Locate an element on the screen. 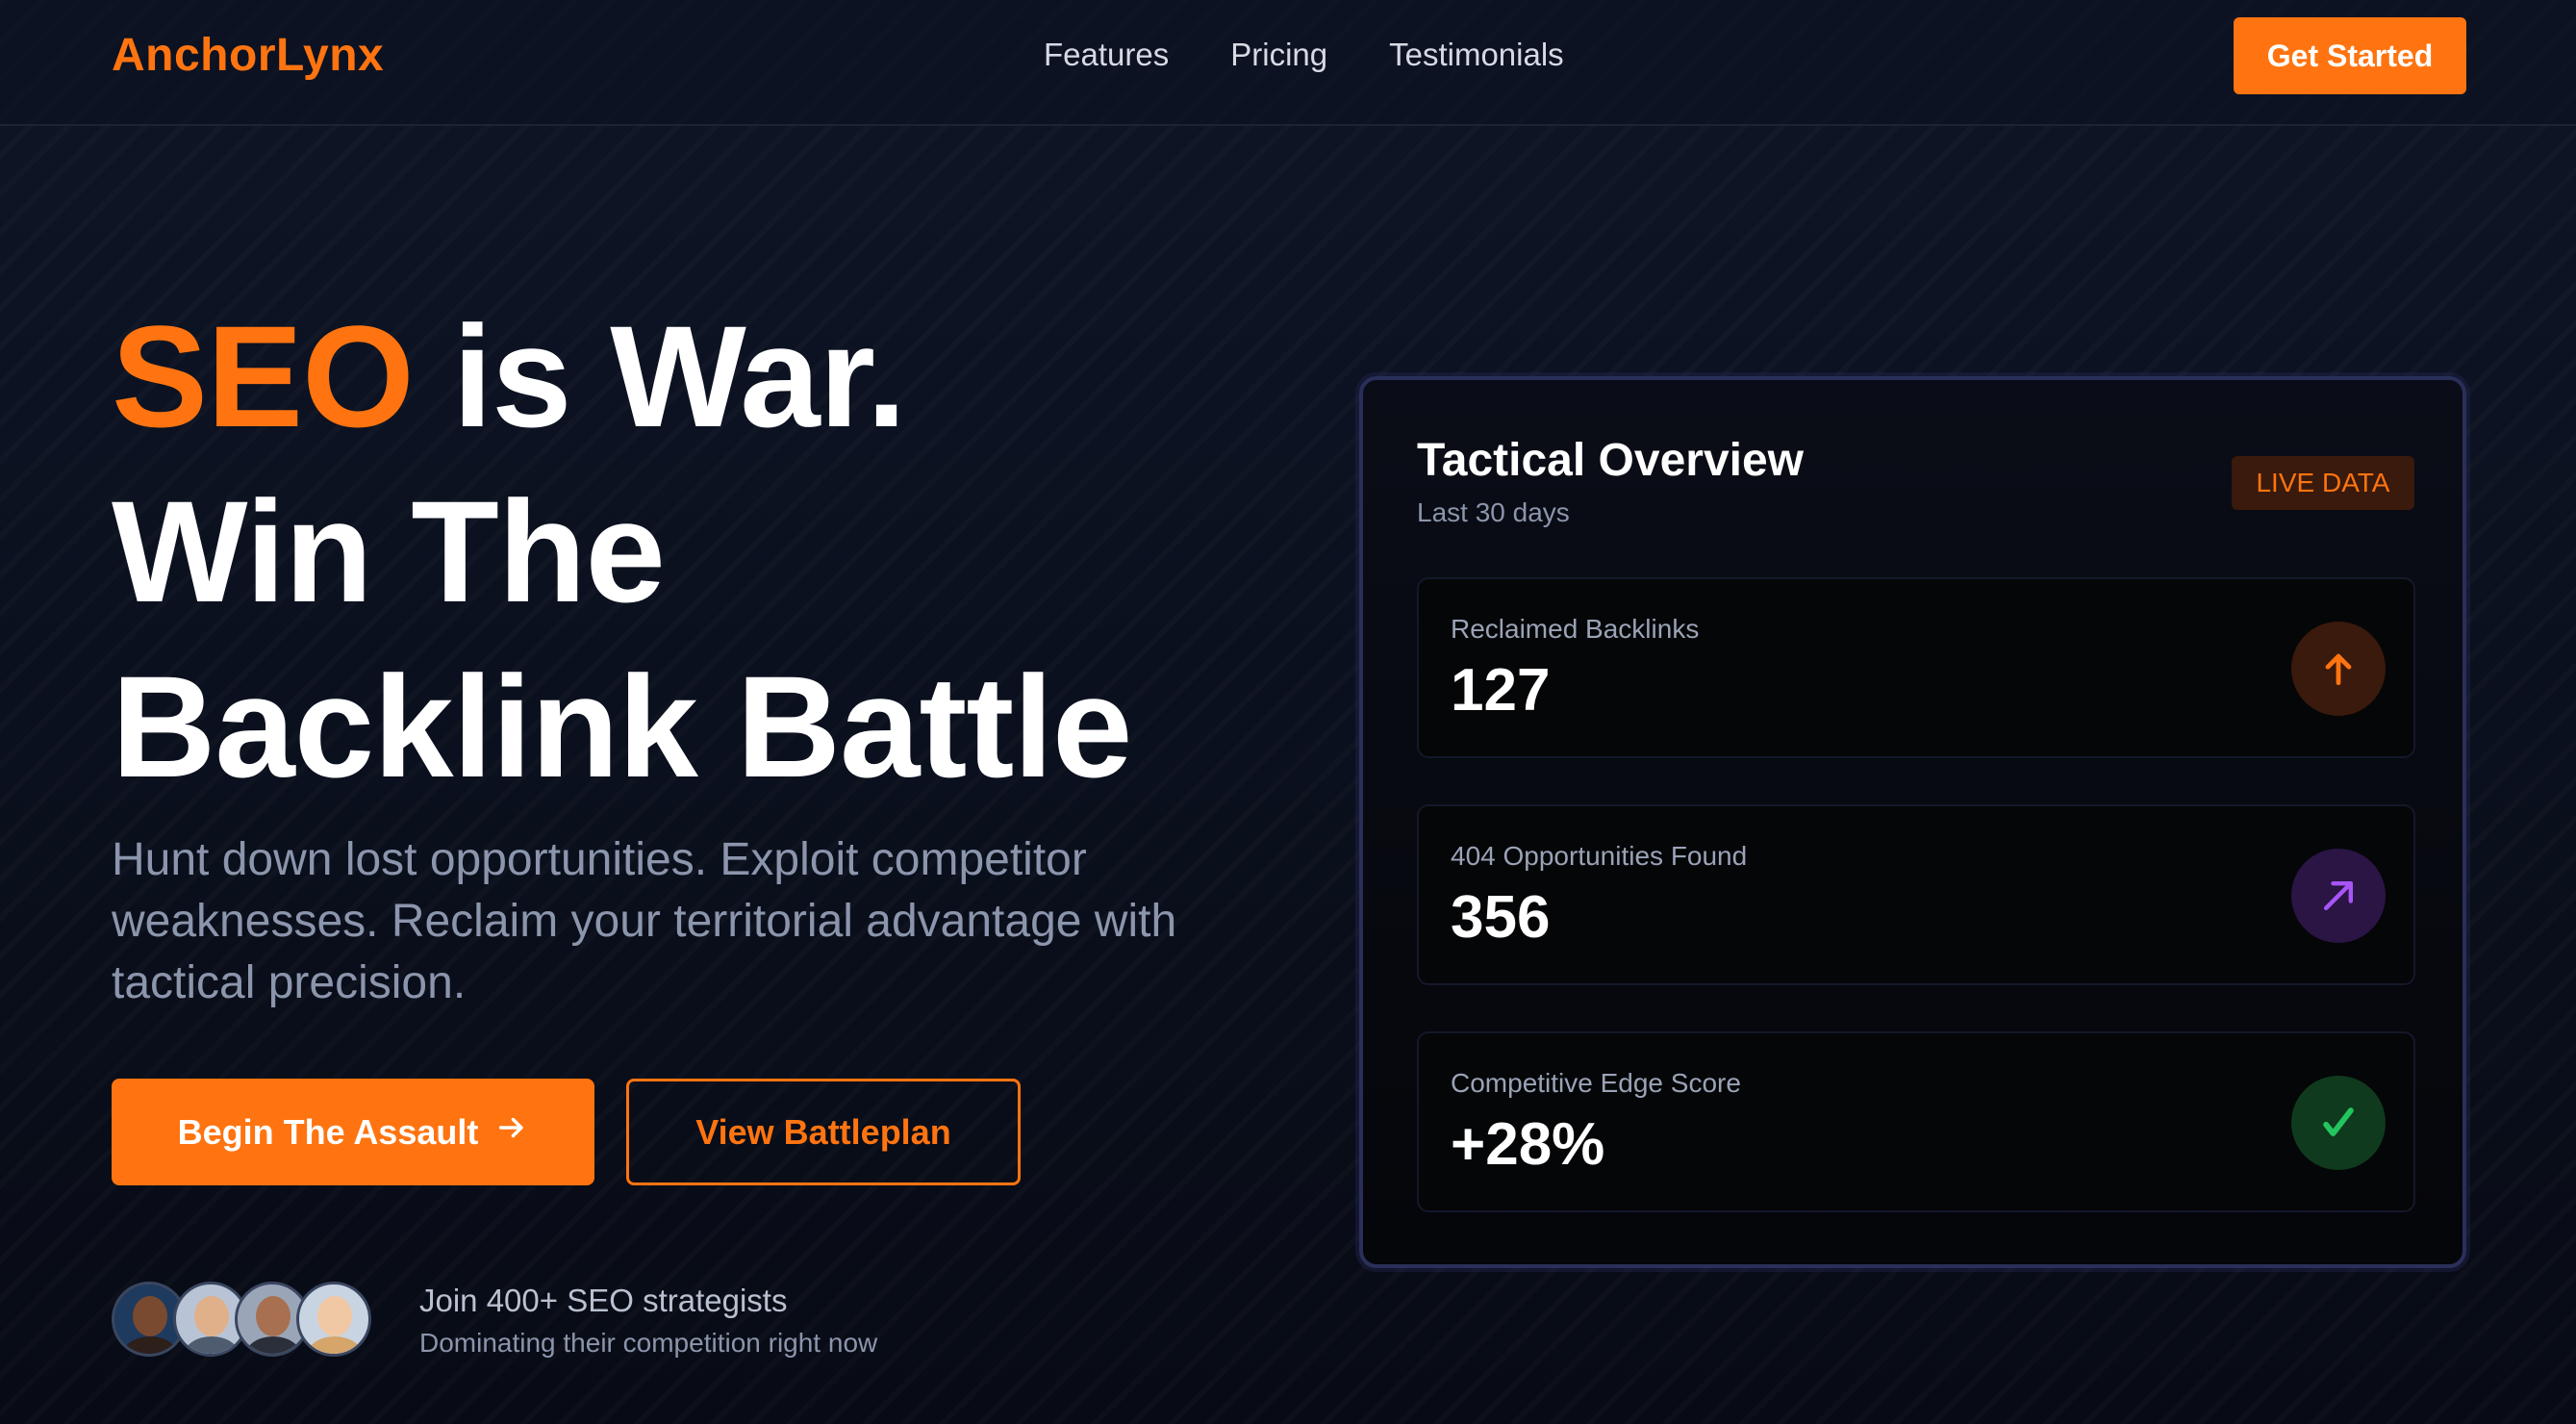 This screenshot has height=1424, width=2576. arrow-right-icon is located at coordinates (512, 1132).